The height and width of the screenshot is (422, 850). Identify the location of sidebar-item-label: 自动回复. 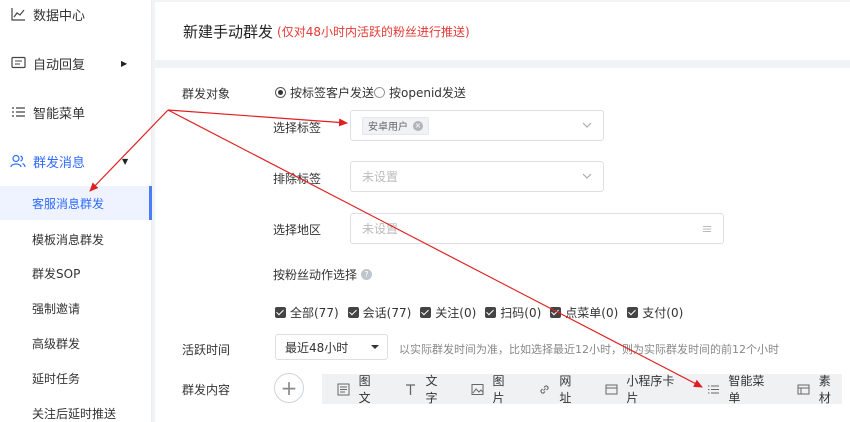
(59, 65).